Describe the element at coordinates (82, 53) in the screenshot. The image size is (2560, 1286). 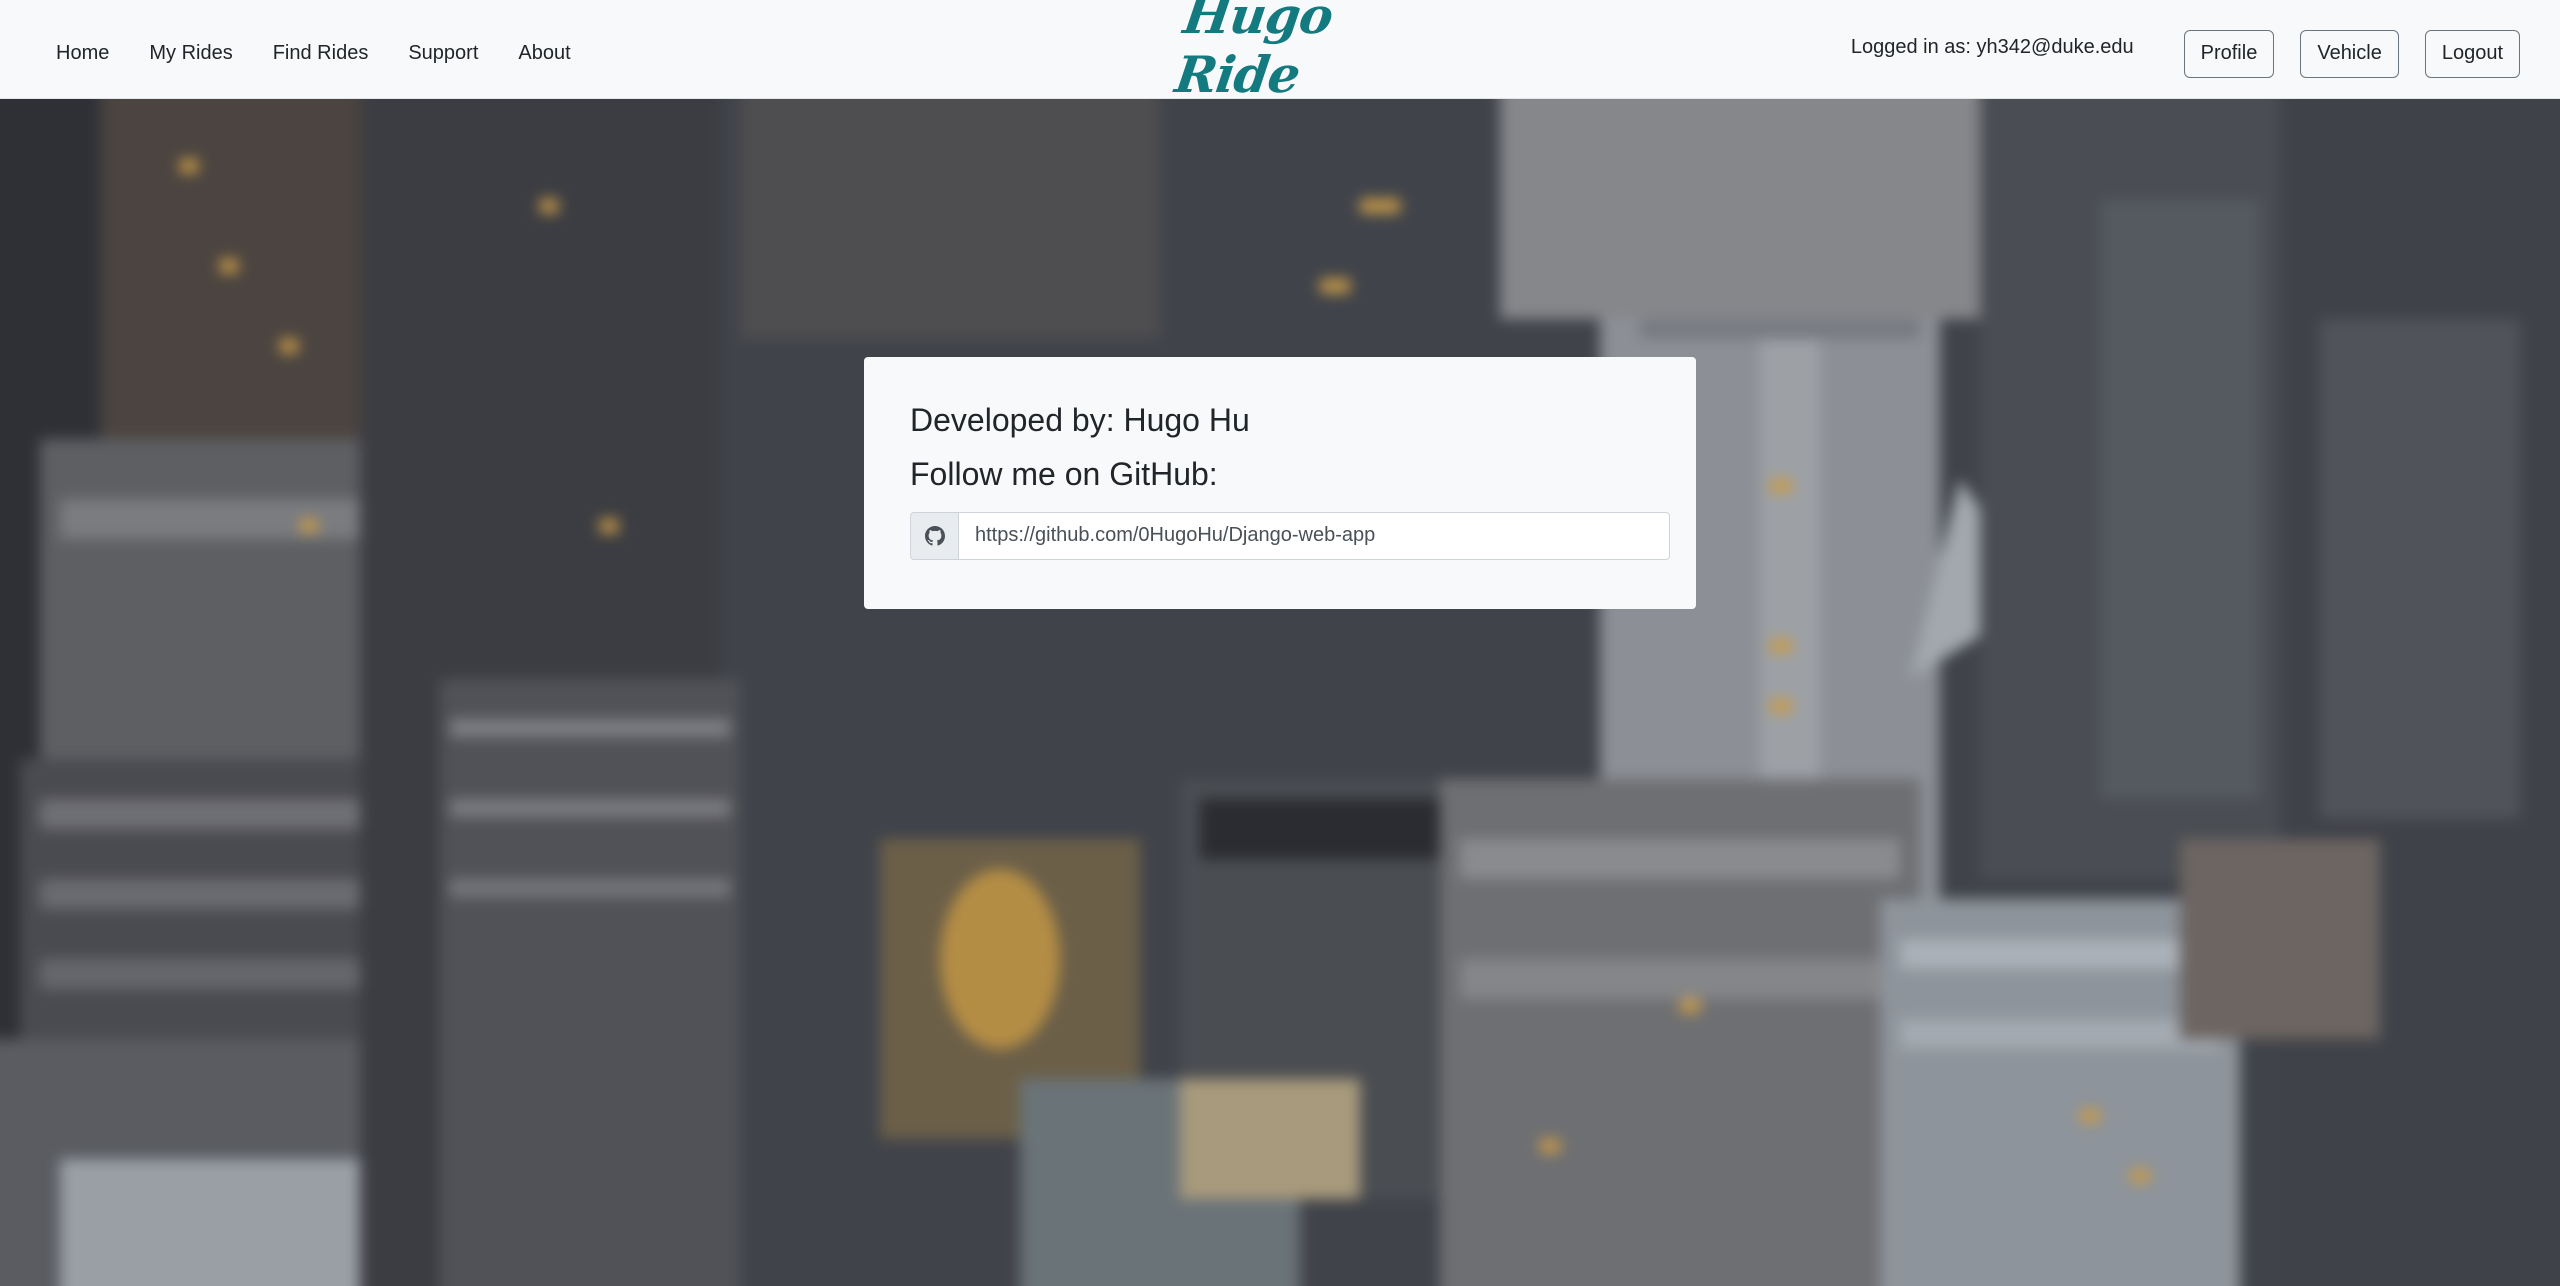
I see `nav-link-home: Home` at that location.